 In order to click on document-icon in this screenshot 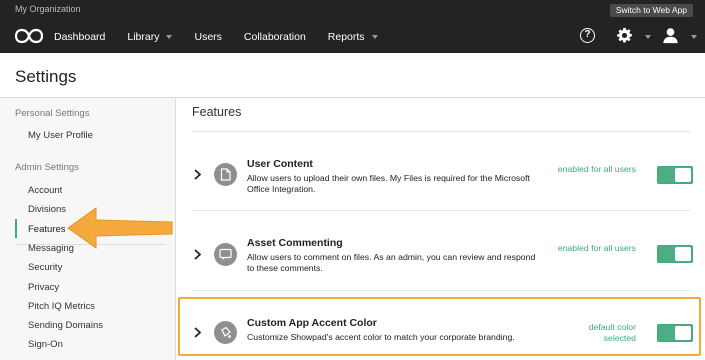, I will do `click(225, 174)`.